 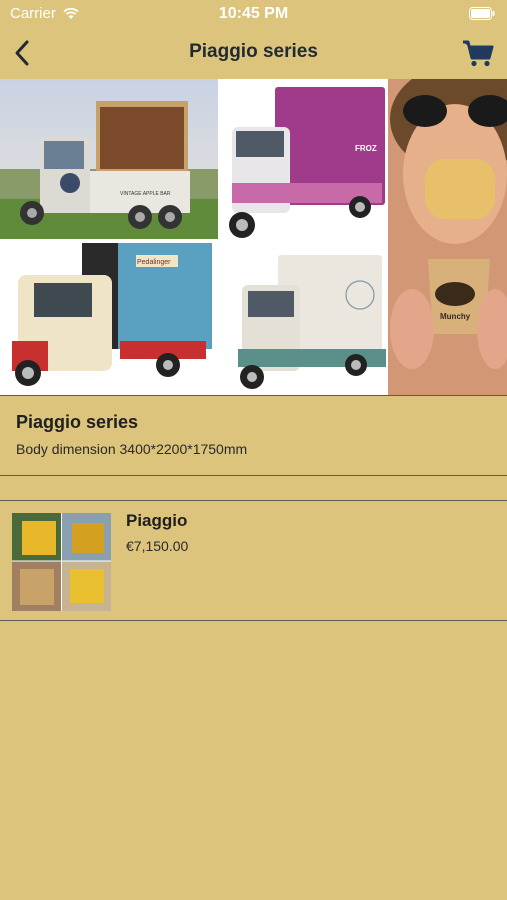 I want to click on status-time: 10:45 PM, so click(x=253, y=13).